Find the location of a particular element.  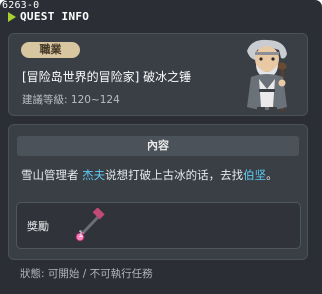

content-text: 雪山管理者 杰夫说想打破上古冰的话，去找伯坚。 is located at coordinates (149, 175).